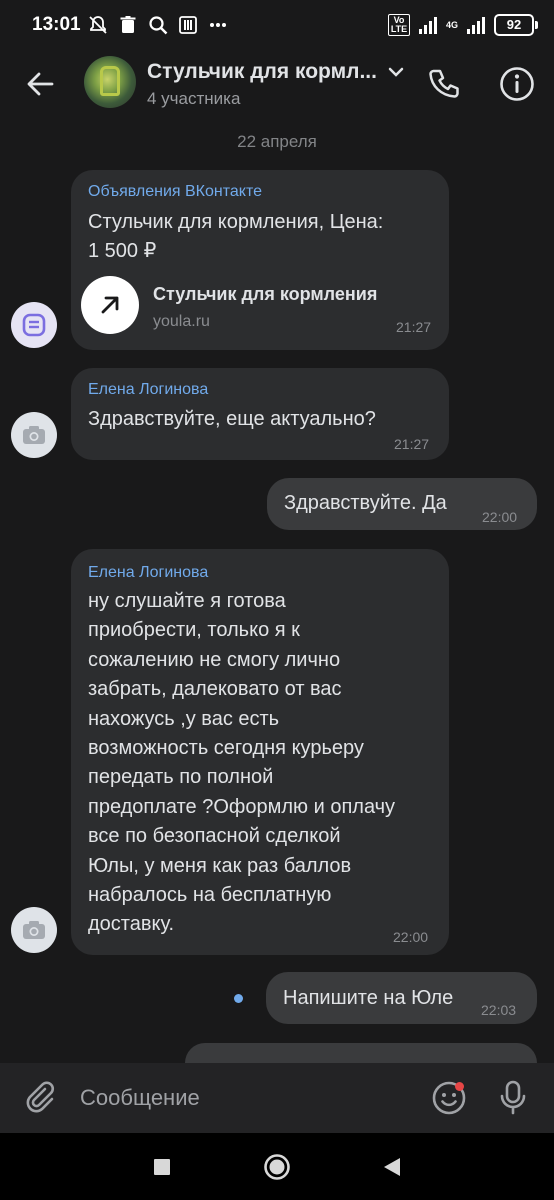 The image size is (554, 1200). I want to click on message-bubble-outgoing: Здравствуйте. Да 22:00, so click(402, 504).